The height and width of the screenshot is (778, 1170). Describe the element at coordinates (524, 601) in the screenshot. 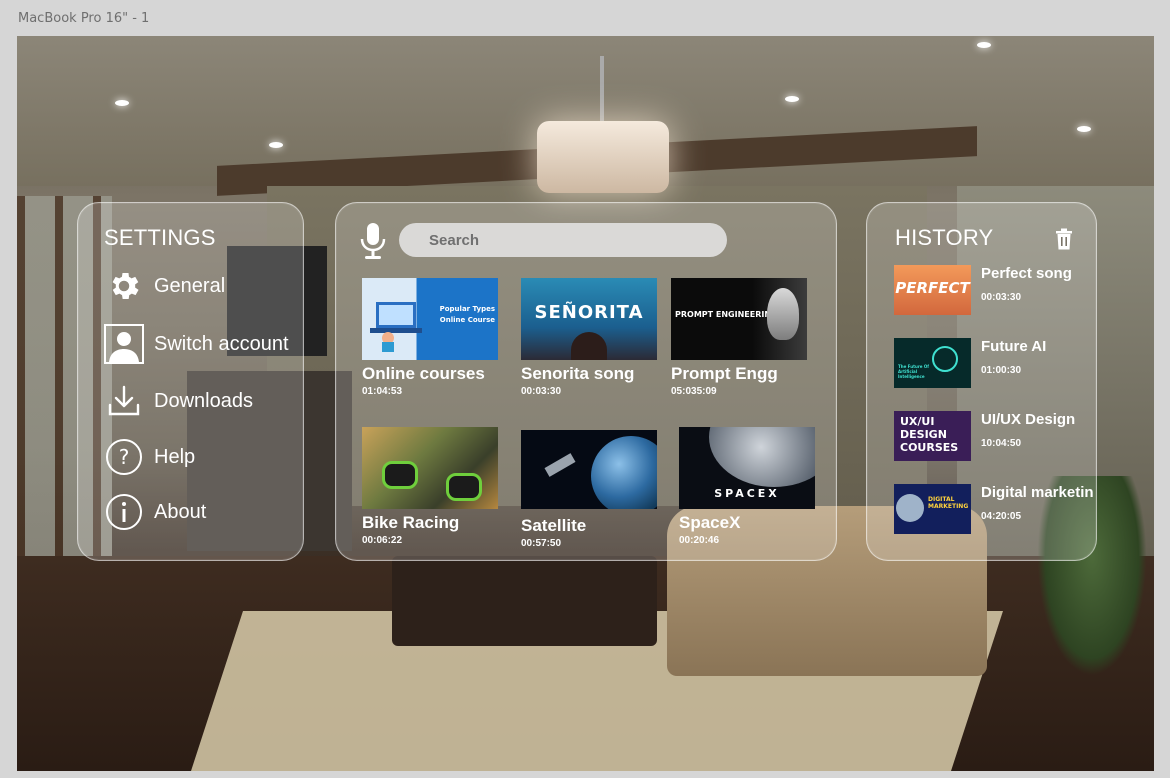

I see `room-ottoman` at that location.